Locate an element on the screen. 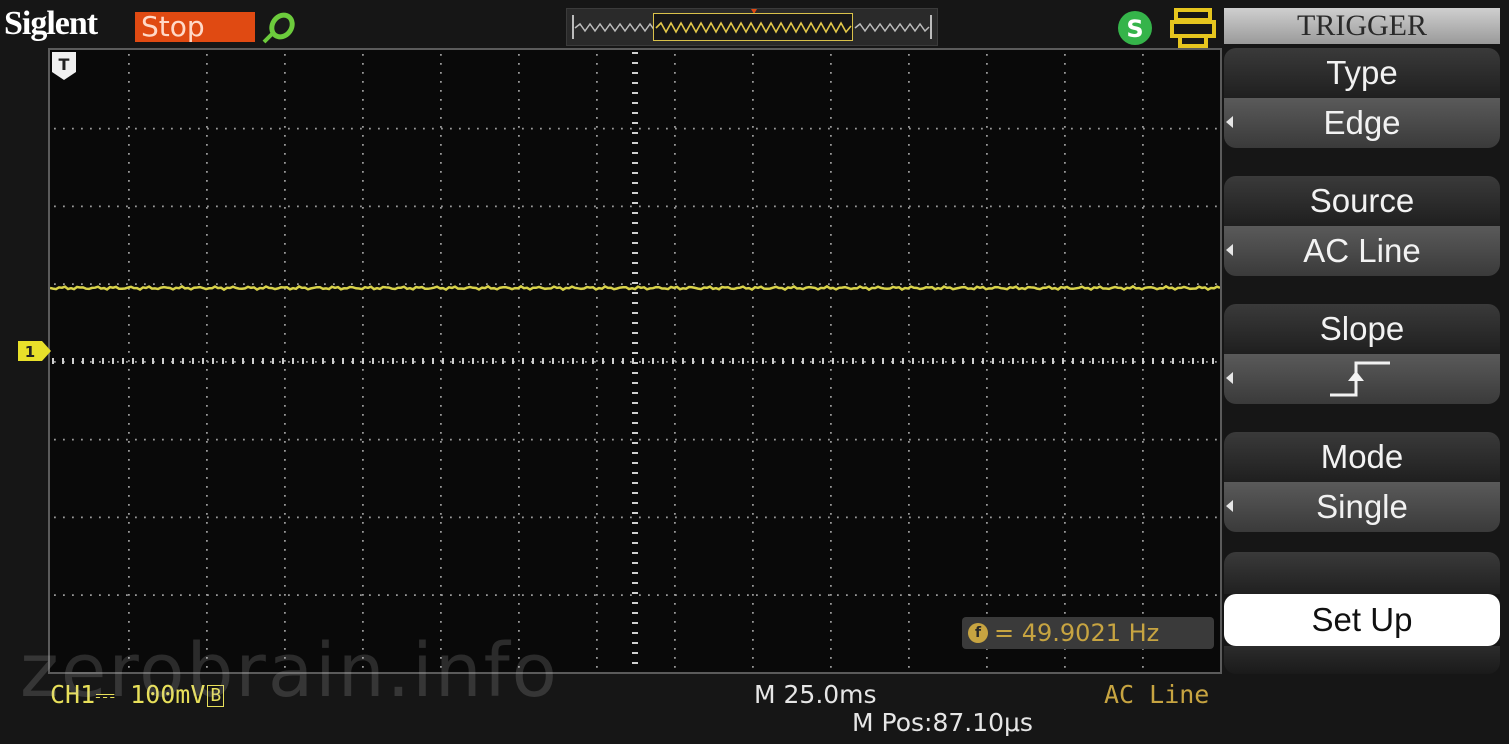 The image size is (1509, 744). memory-view-window is located at coordinates (753, 27).